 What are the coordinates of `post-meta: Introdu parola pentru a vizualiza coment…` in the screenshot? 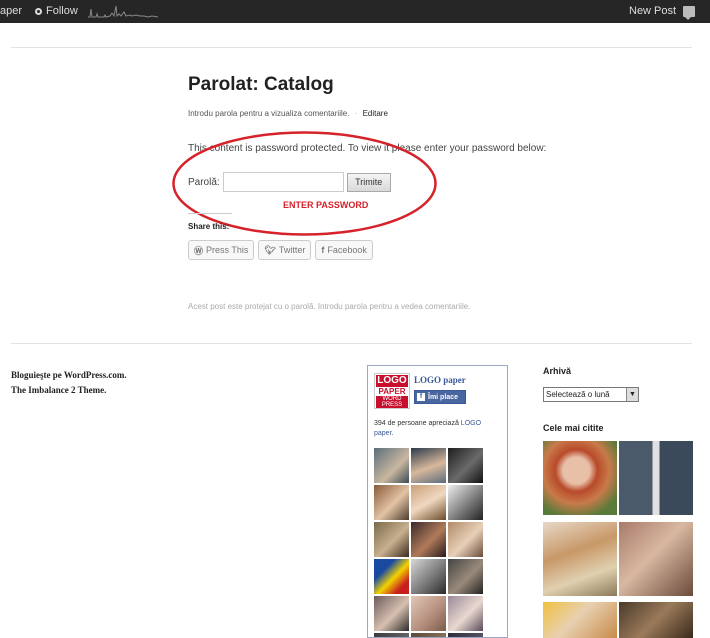 It's located at (288, 113).